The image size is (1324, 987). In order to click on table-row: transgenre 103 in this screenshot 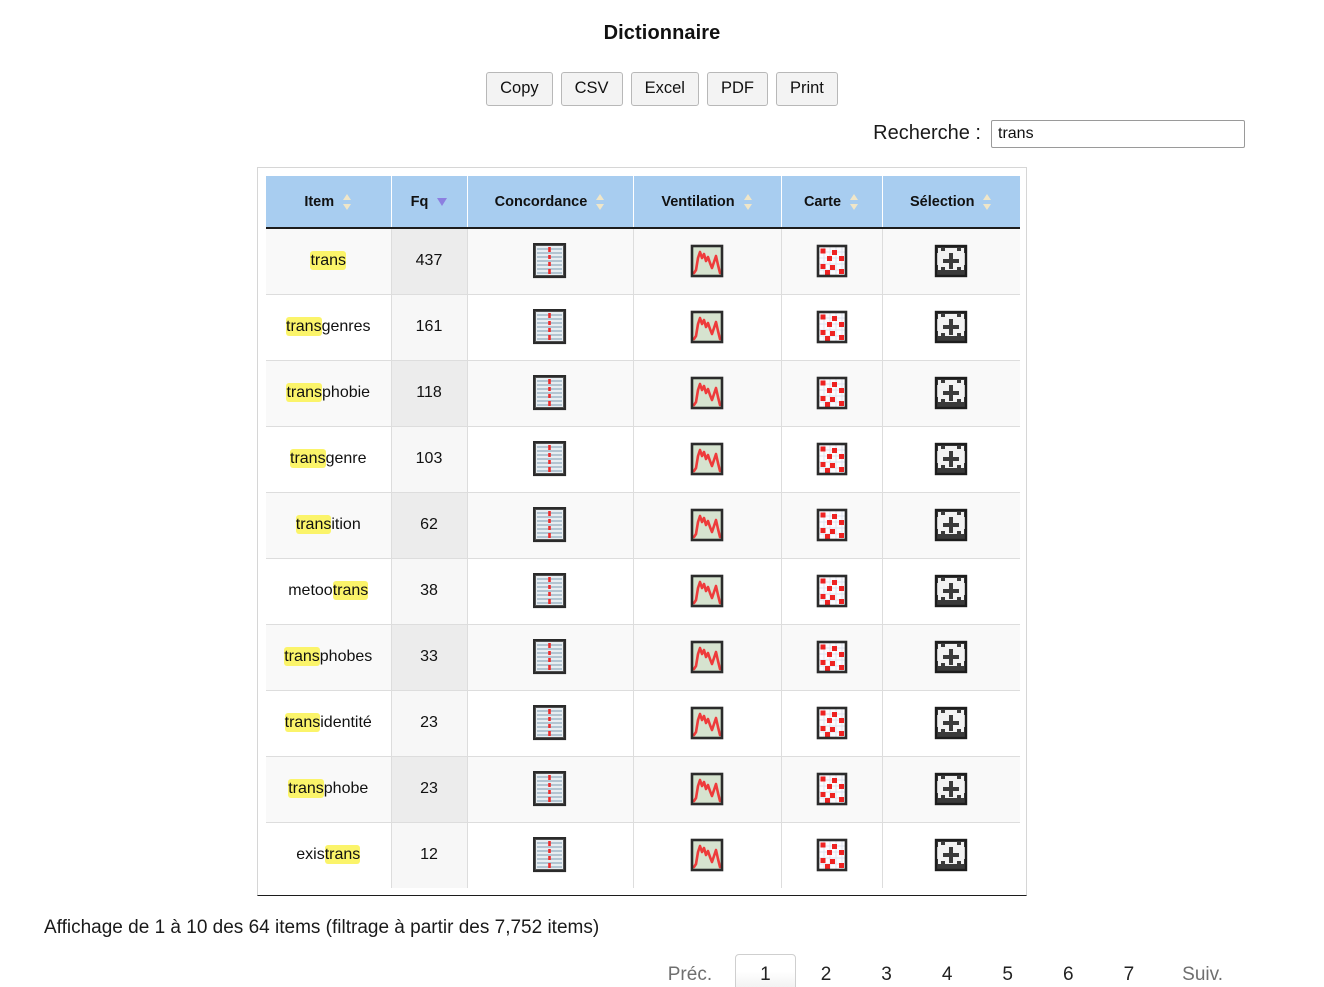, I will do `click(643, 459)`.